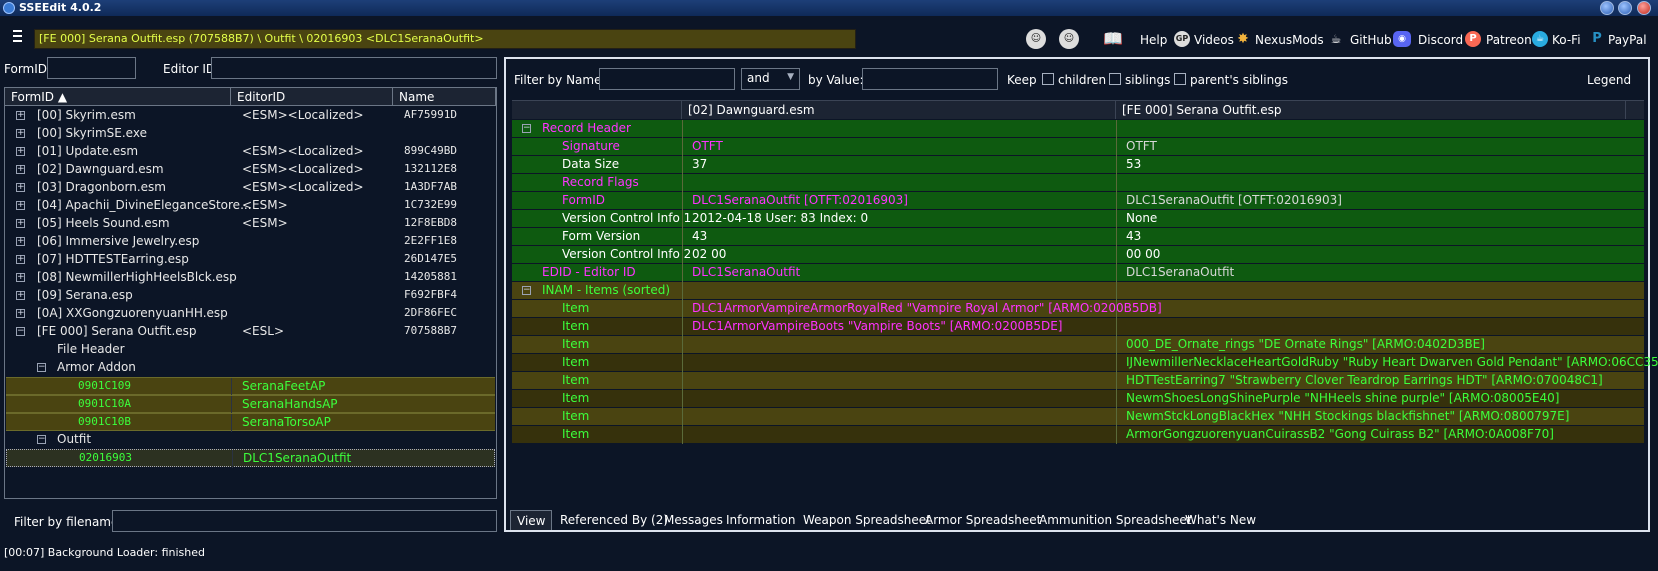 This screenshot has height=571, width=1658. I want to click on tree-row: + [0A] XXGongzuorenyuanHH.esp 2DF86FEC, so click(250, 314).